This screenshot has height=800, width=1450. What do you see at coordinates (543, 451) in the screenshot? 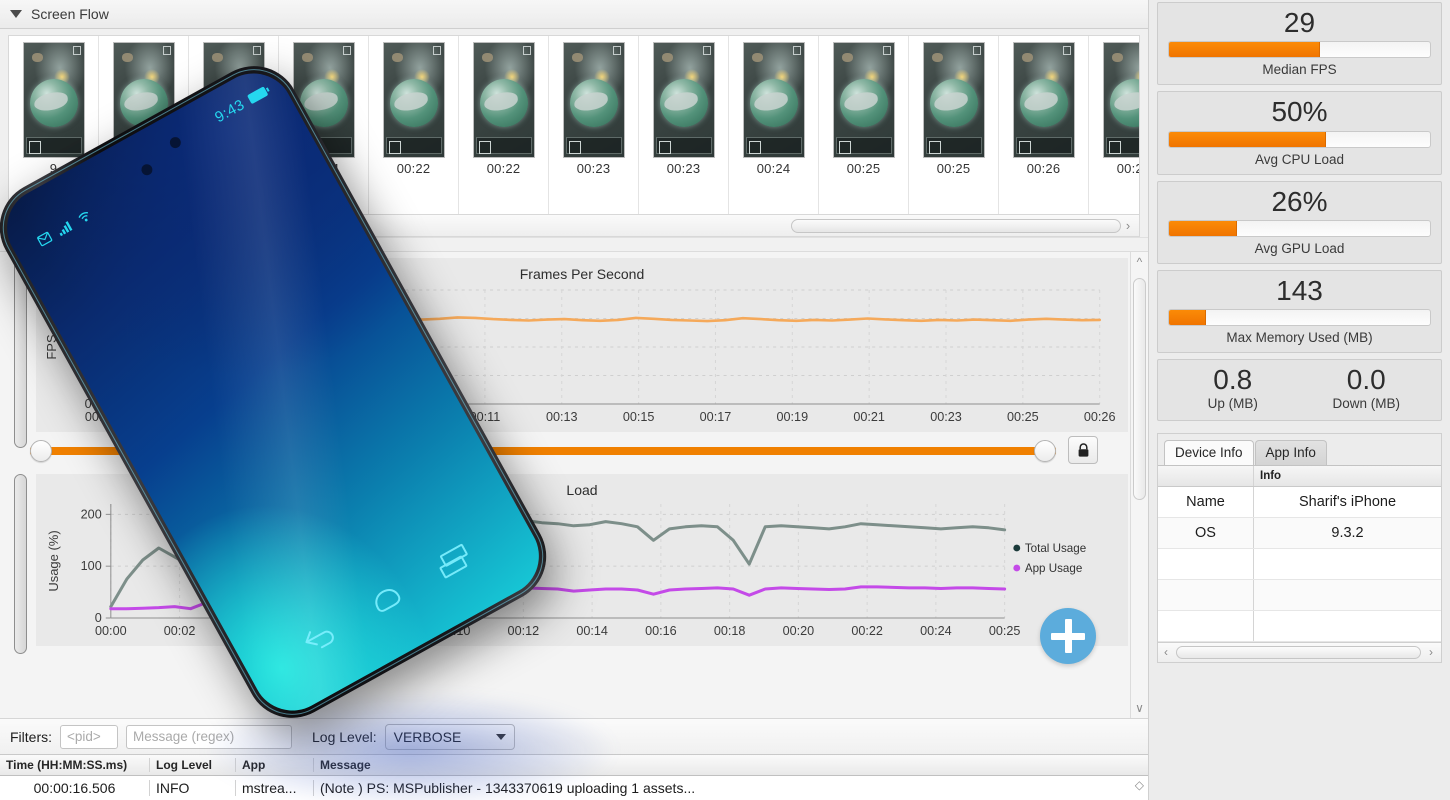
I see `timeline-track` at bounding box center [543, 451].